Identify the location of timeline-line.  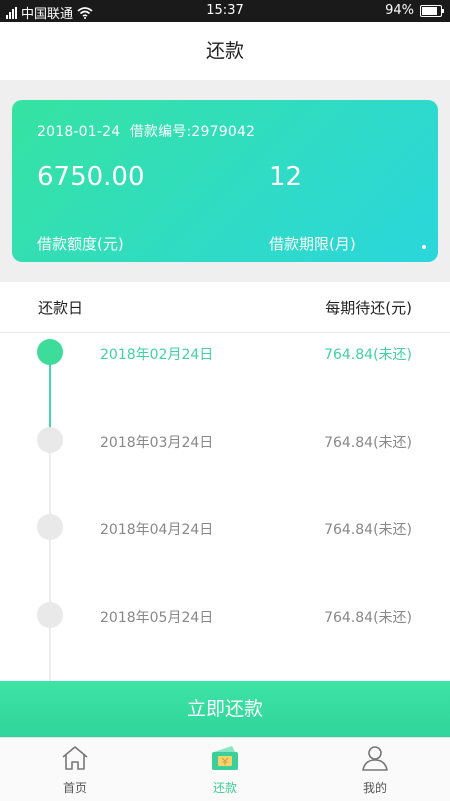
(50, 567).